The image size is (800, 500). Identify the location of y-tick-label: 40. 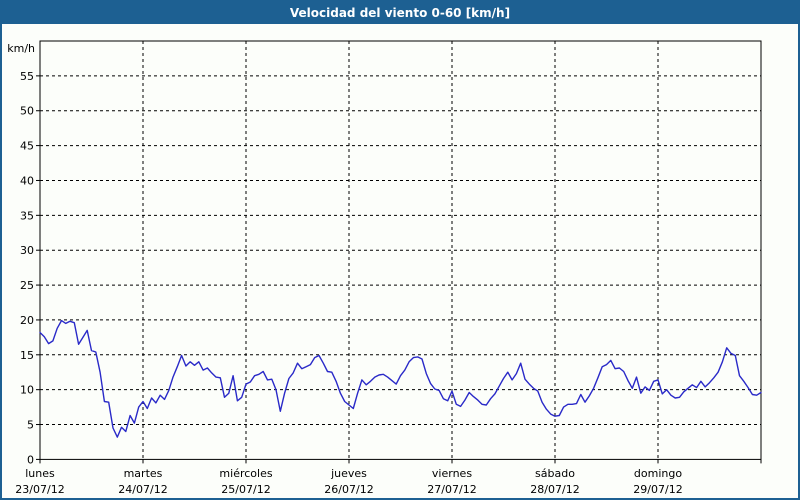
(27, 180).